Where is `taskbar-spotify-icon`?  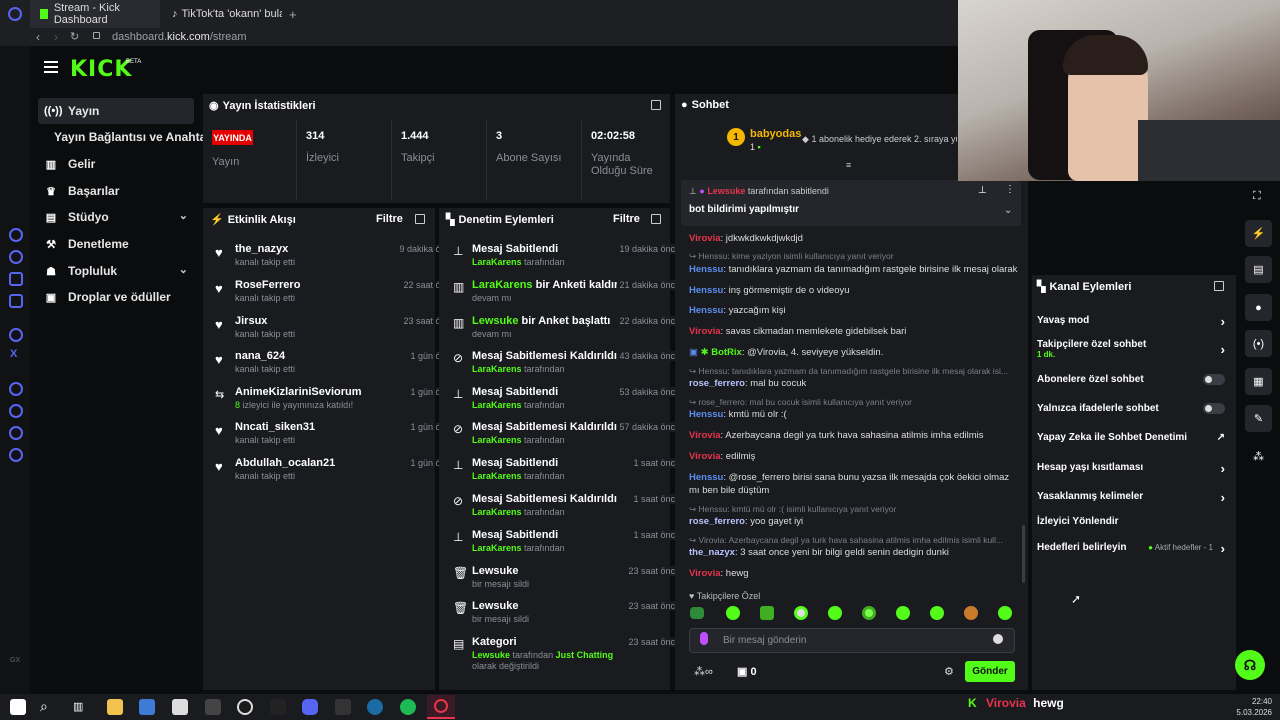
taskbar-spotify-icon is located at coordinates (408, 707).